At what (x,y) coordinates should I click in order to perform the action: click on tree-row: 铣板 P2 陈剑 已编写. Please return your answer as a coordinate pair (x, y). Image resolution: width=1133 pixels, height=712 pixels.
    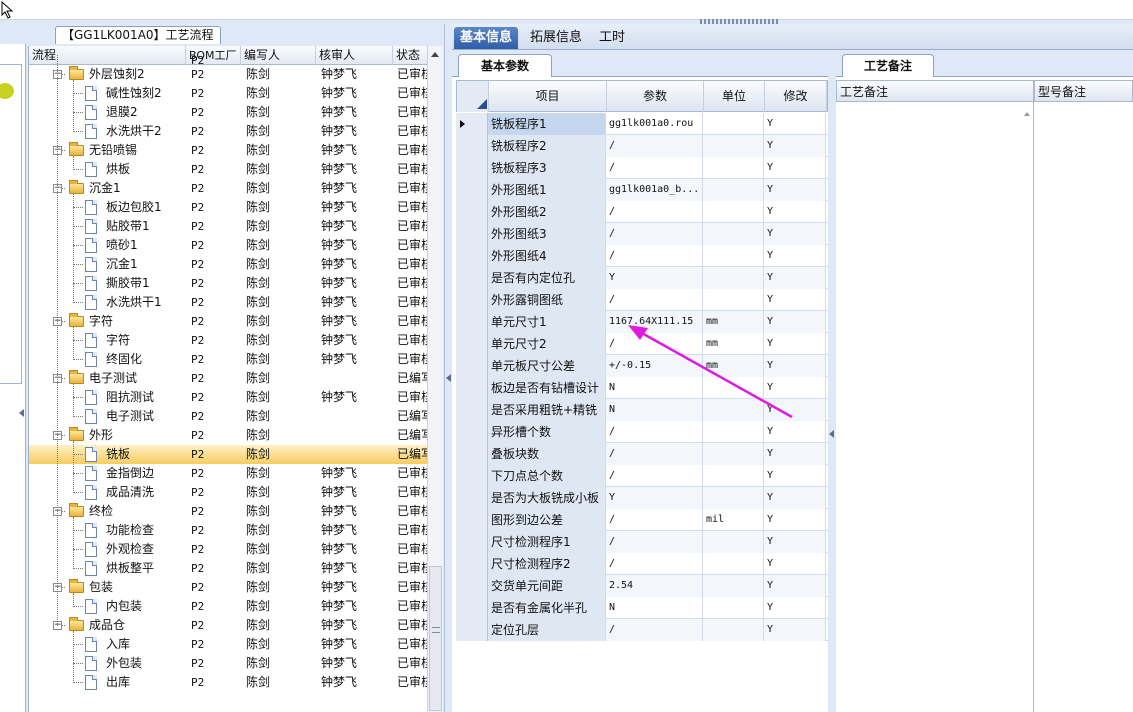
    Looking at the image, I should click on (235, 454).